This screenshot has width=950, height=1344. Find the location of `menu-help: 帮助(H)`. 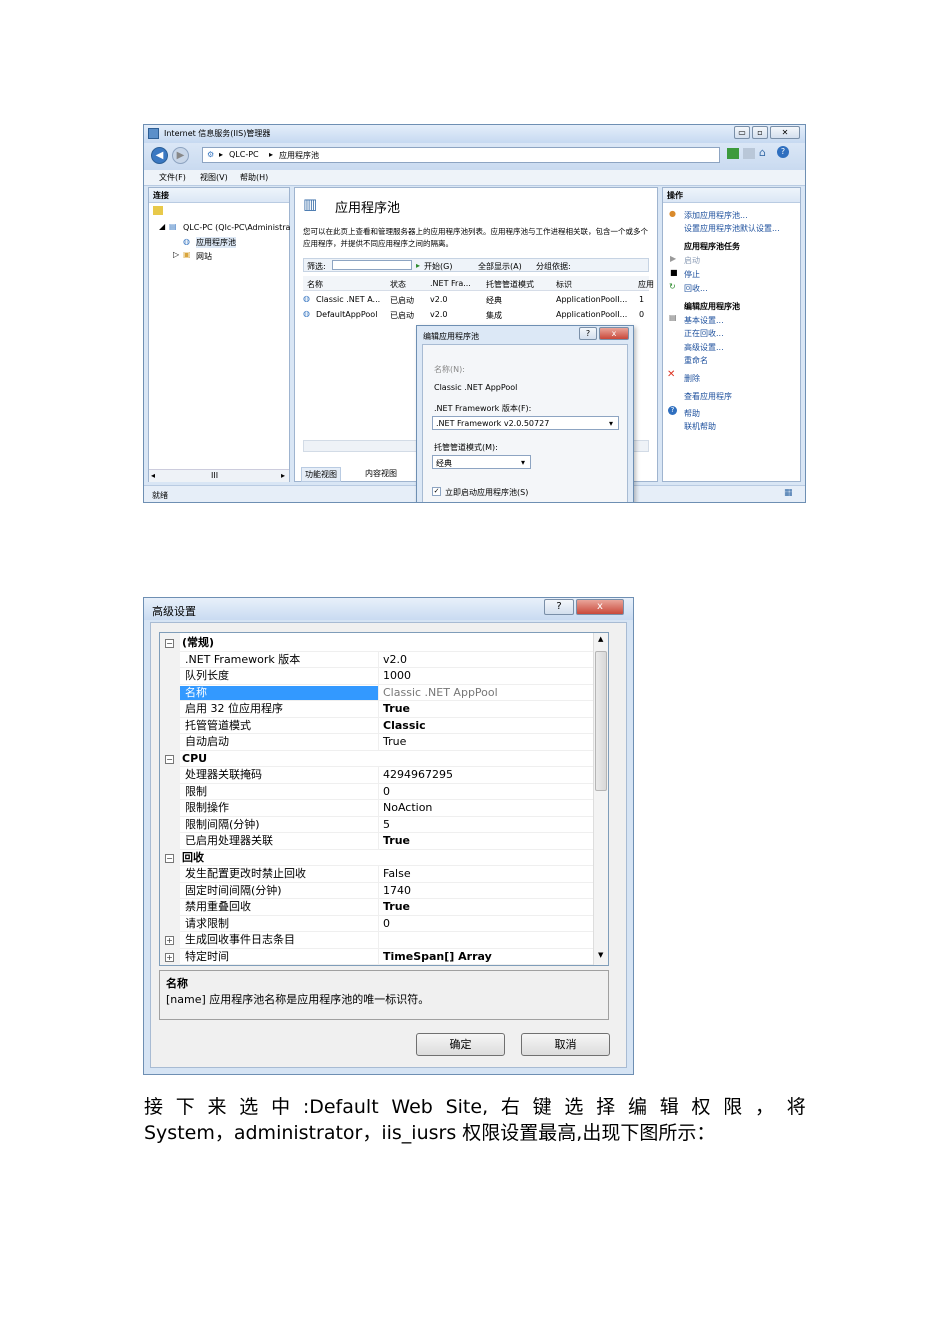

menu-help: 帮助(H) is located at coordinates (254, 177).